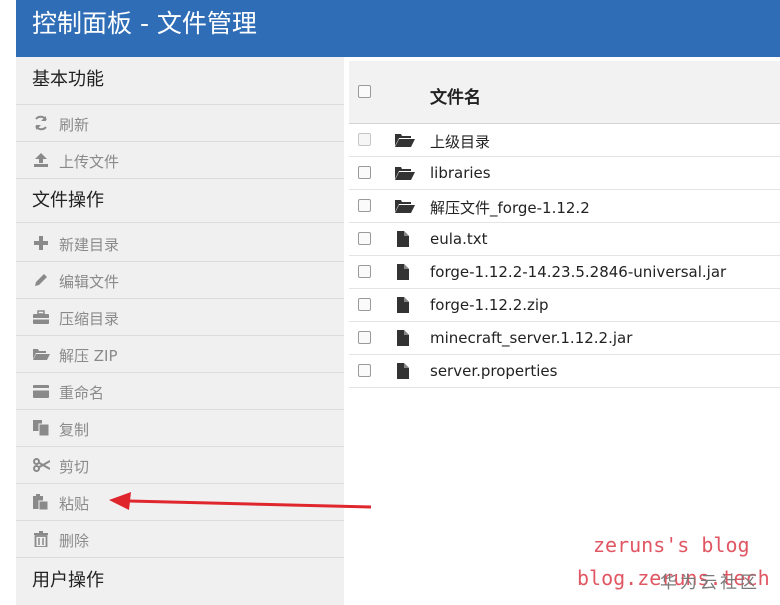 This screenshot has width=780, height=605. I want to click on table-header: 文件名, so click(564, 92).